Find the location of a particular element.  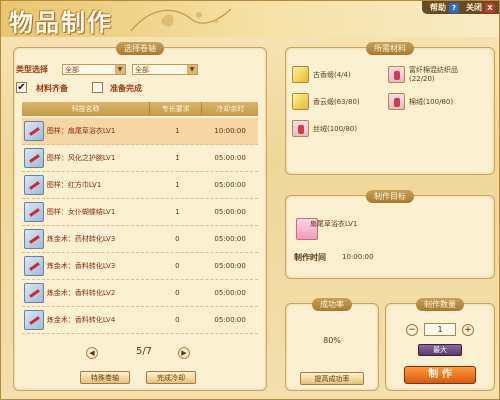

prep-done-label: 准备完成 is located at coordinates (126, 88).